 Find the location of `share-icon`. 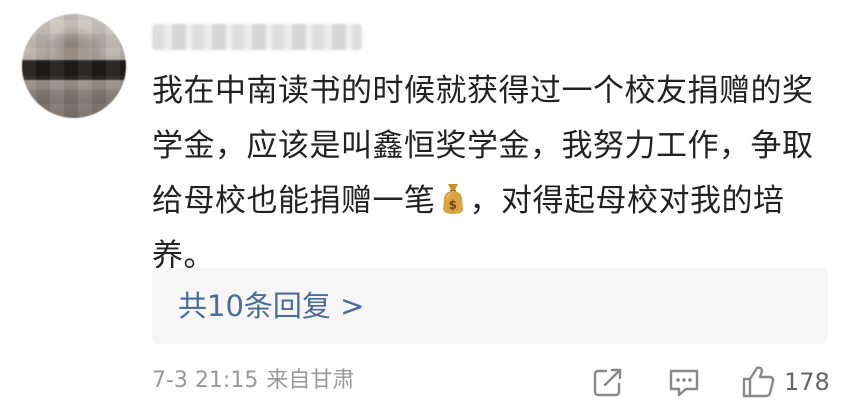

share-icon is located at coordinates (608, 382).